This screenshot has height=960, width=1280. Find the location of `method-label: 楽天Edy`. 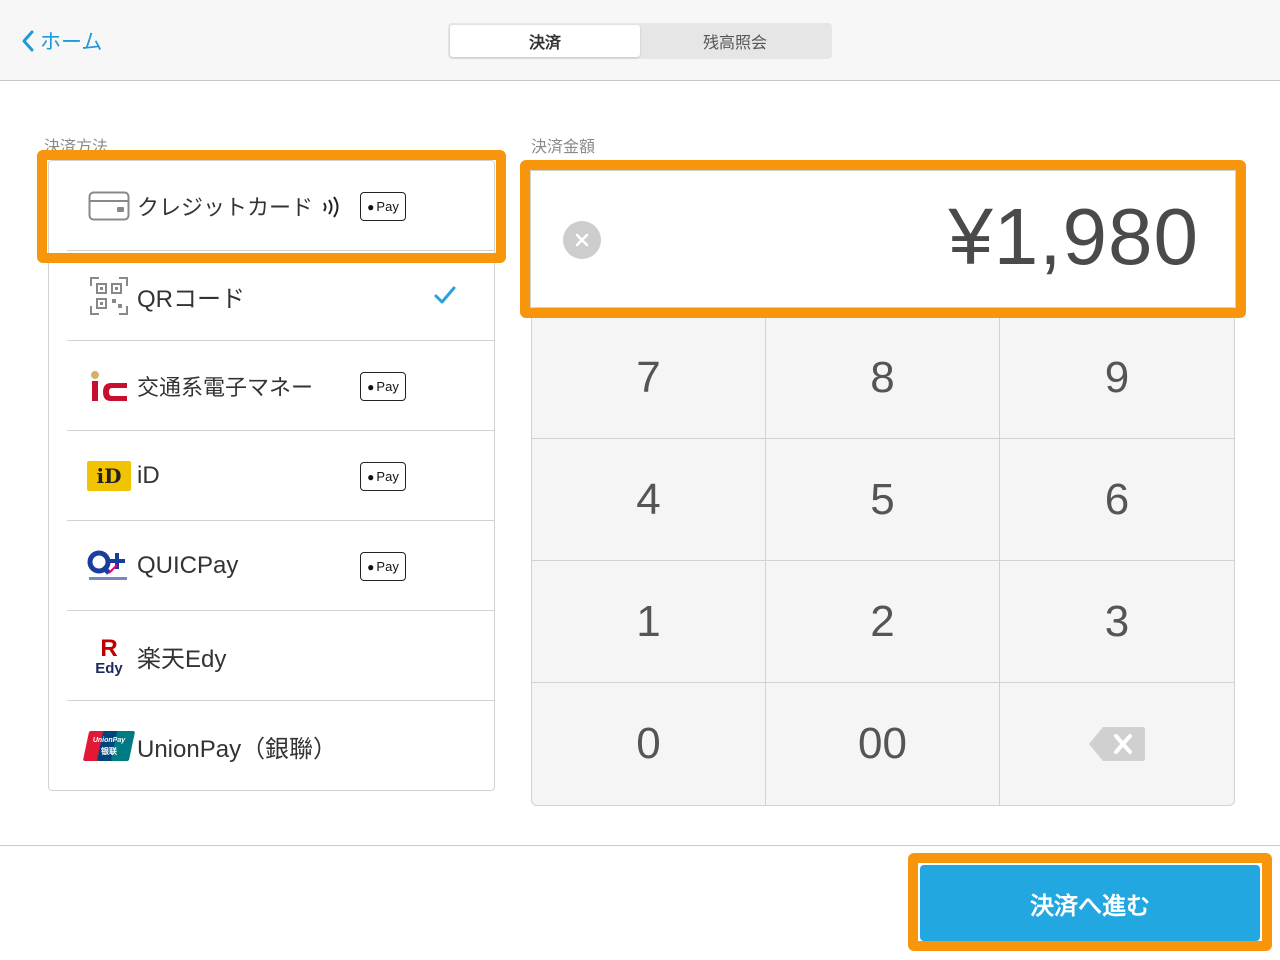

method-label: 楽天Edy is located at coordinates (182, 659).